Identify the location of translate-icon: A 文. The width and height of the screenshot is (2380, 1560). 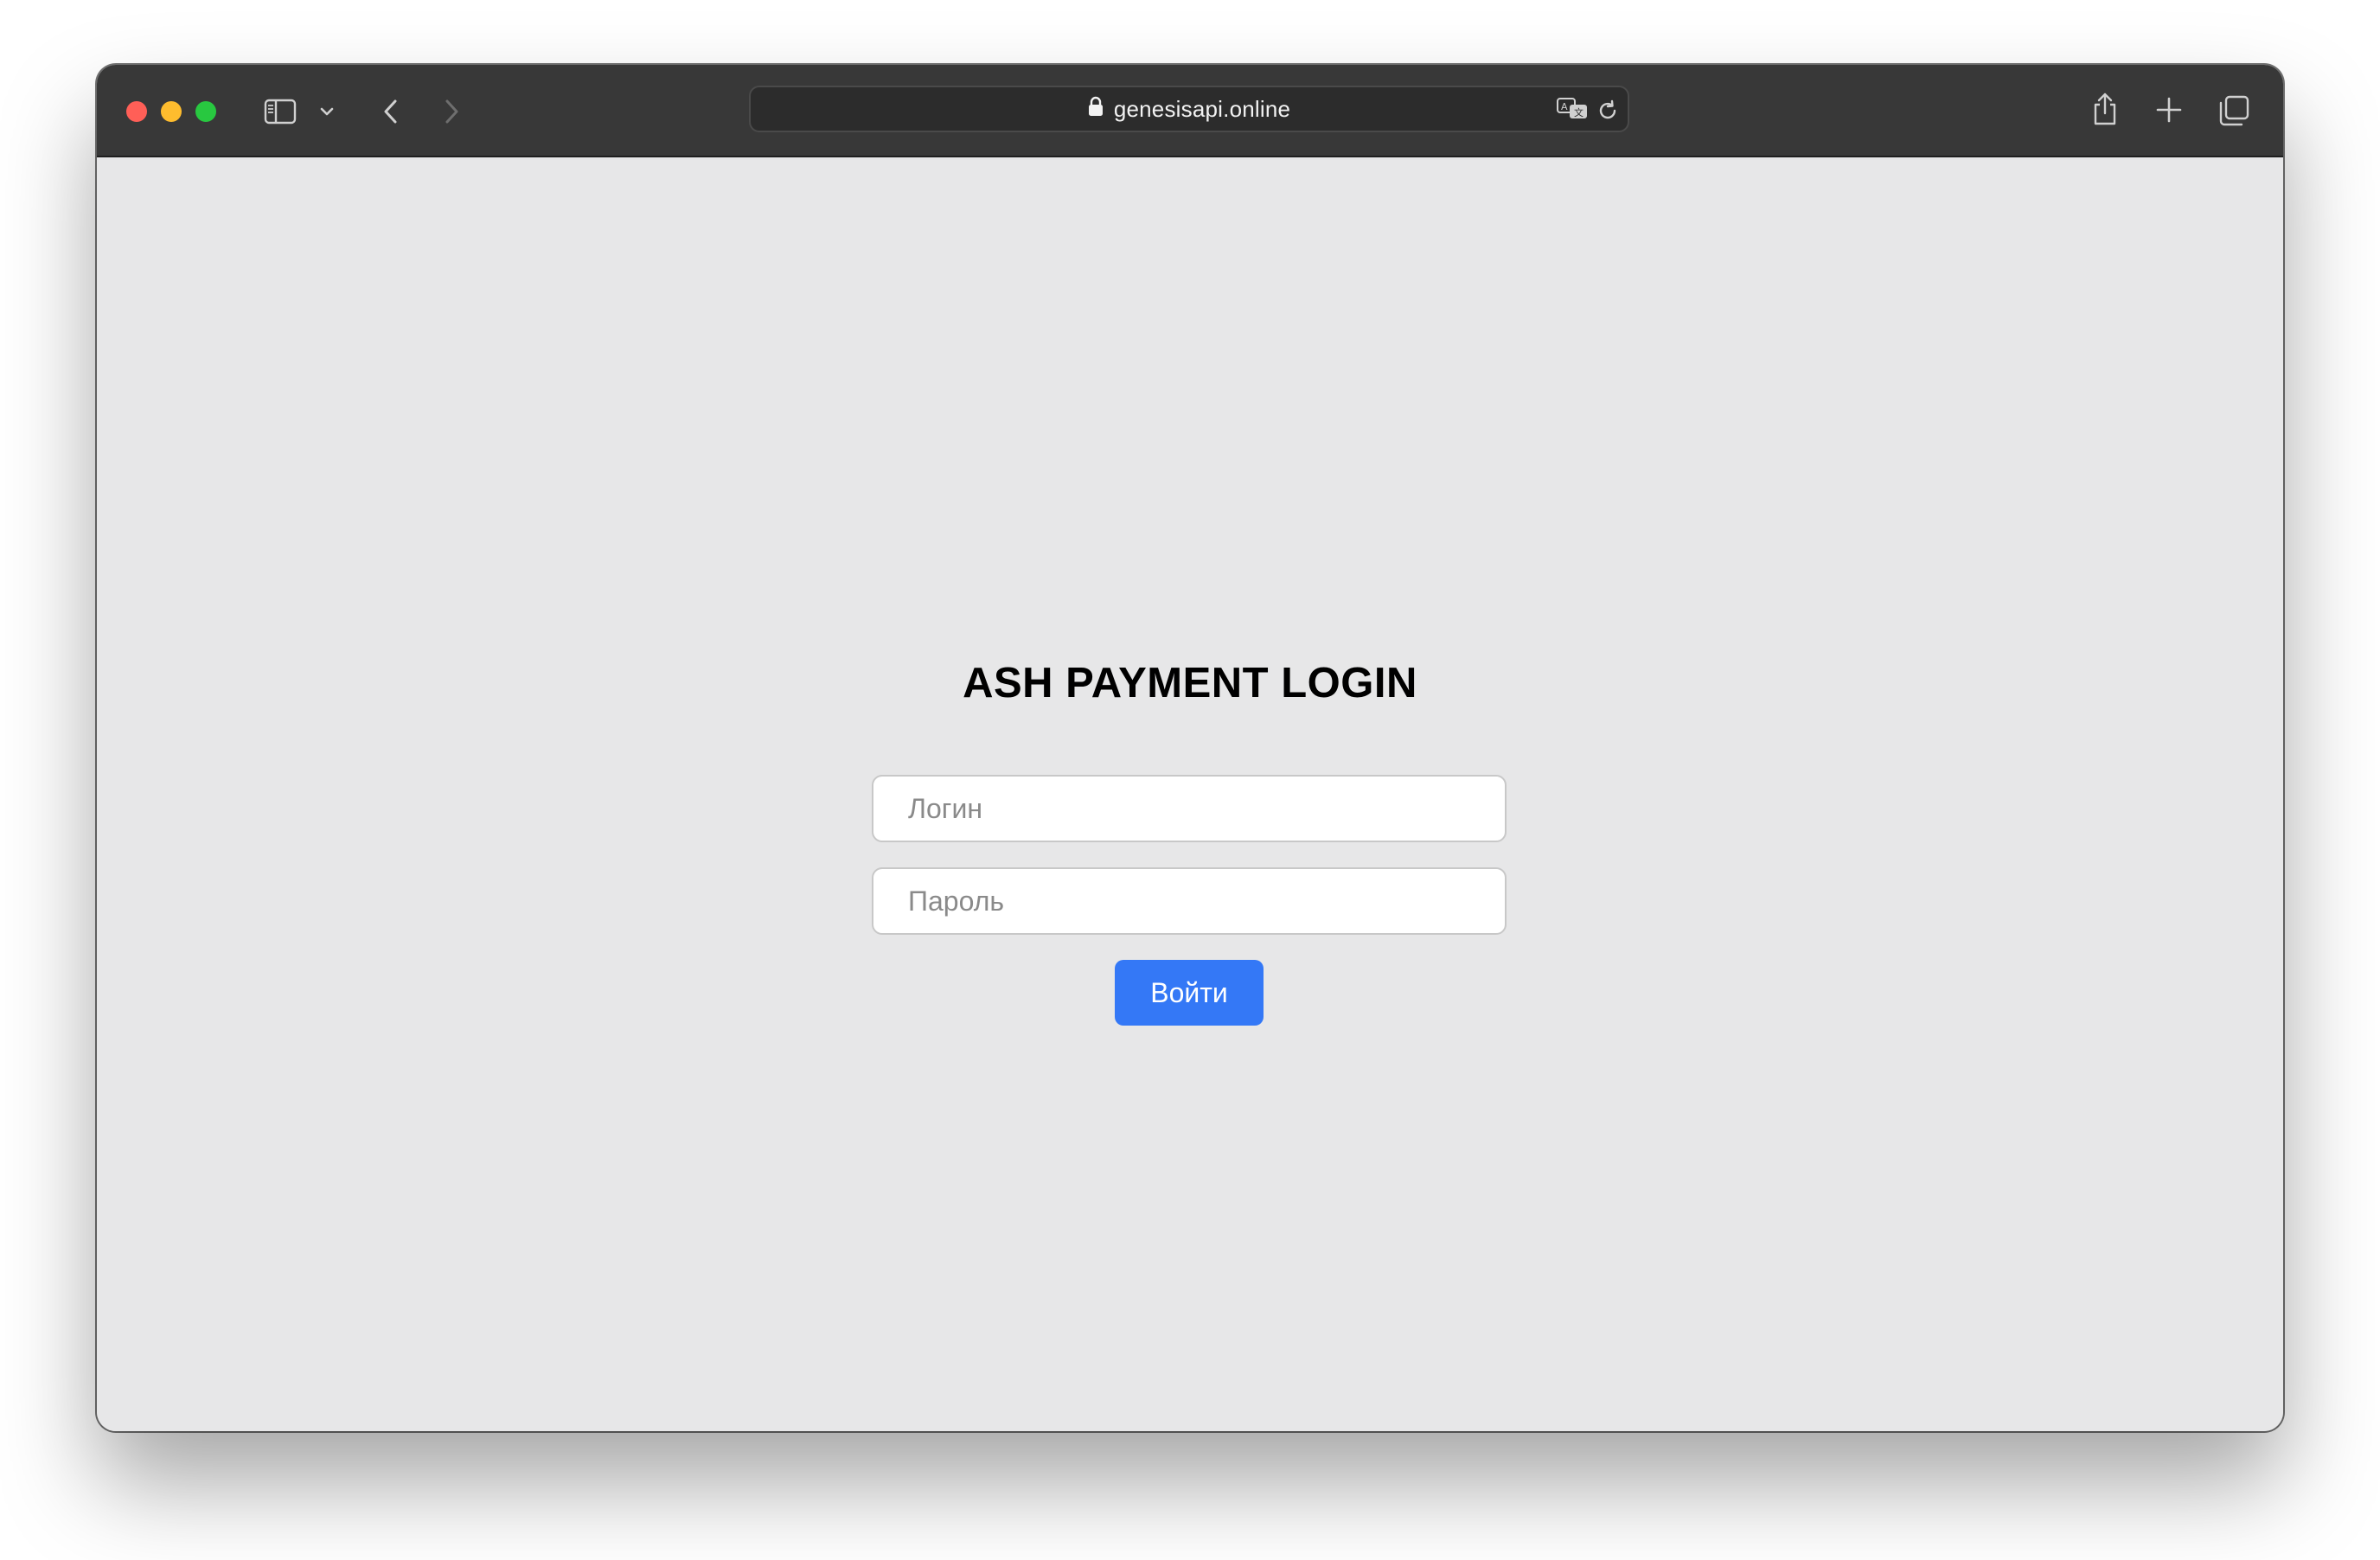
(1573, 109).